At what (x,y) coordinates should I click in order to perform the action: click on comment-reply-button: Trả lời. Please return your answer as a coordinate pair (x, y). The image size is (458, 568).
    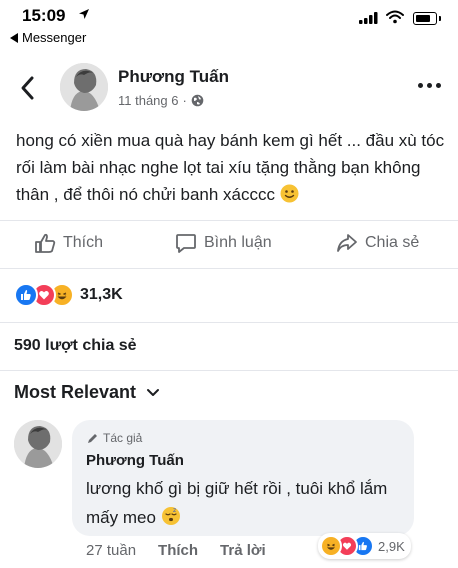
    Looking at the image, I should click on (243, 550).